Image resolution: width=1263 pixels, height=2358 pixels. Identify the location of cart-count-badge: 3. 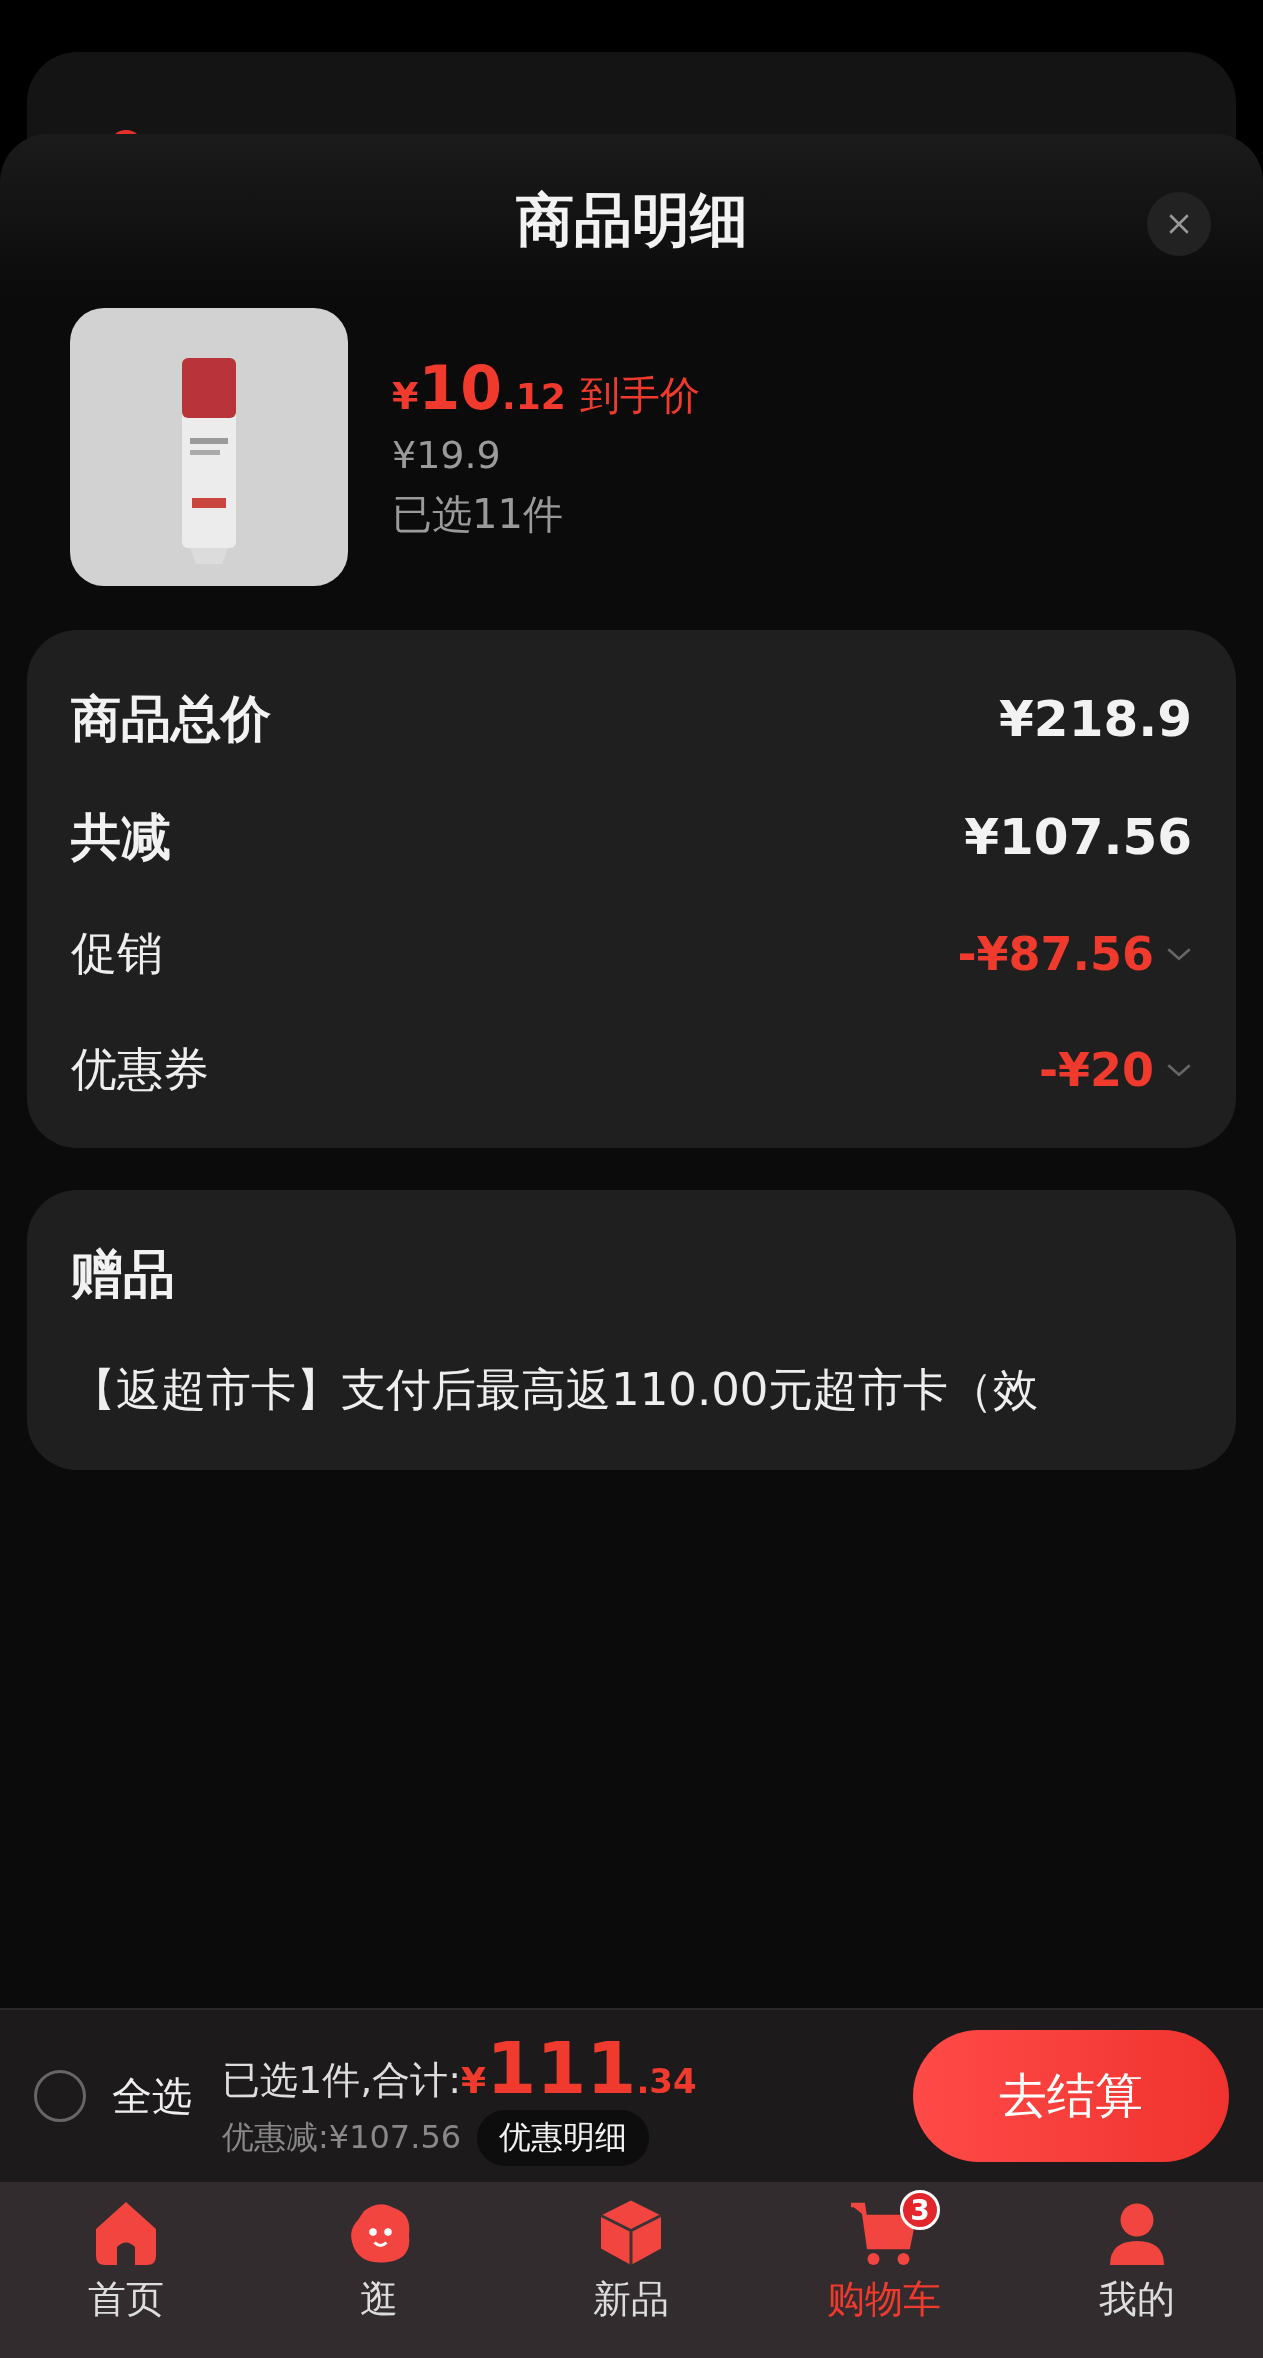
(920, 2210).